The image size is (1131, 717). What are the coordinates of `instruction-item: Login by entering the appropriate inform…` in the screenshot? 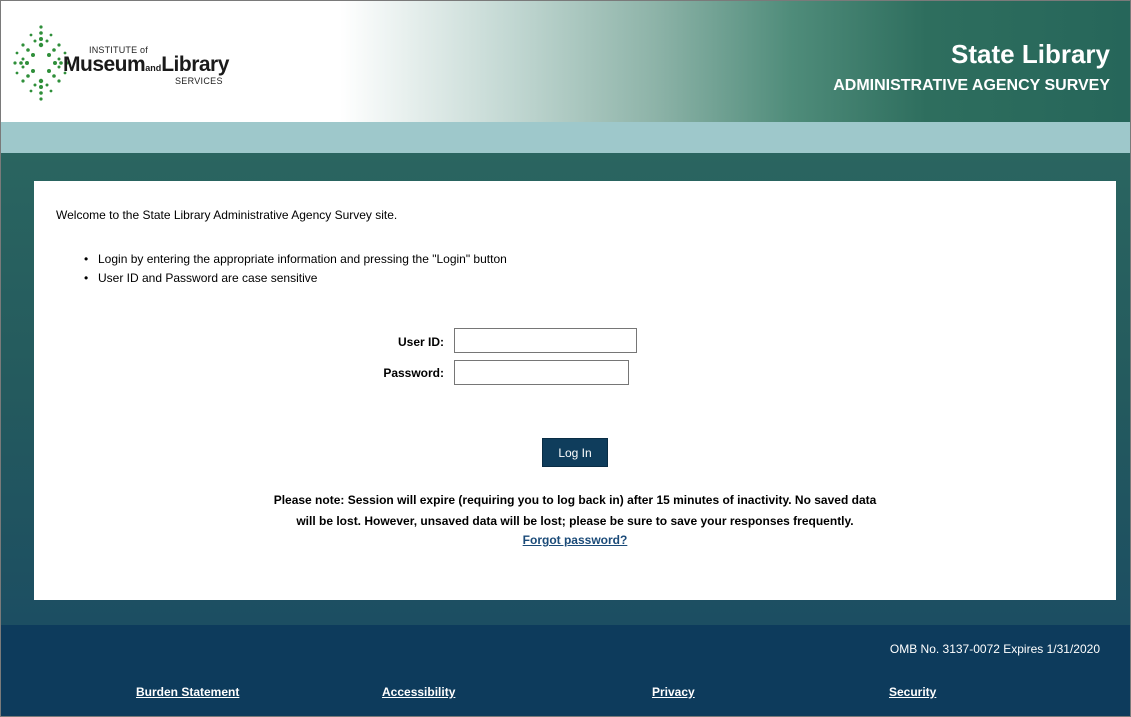 It's located at (295, 259).